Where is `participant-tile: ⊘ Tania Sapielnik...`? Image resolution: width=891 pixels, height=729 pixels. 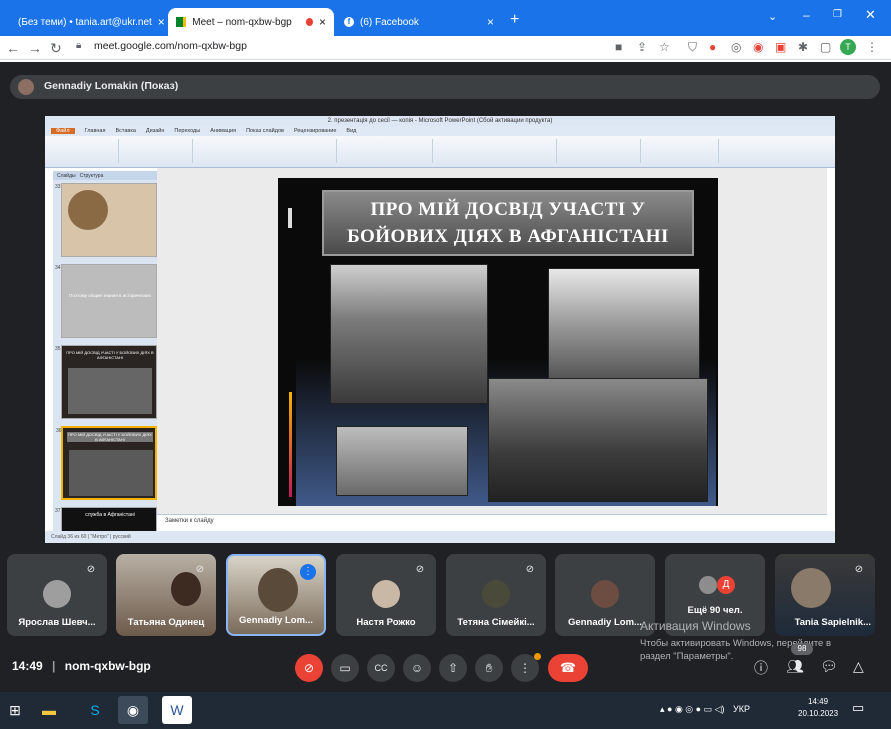
participant-tile: ⊘ Tania Sapielnik... is located at coordinates (825, 595).